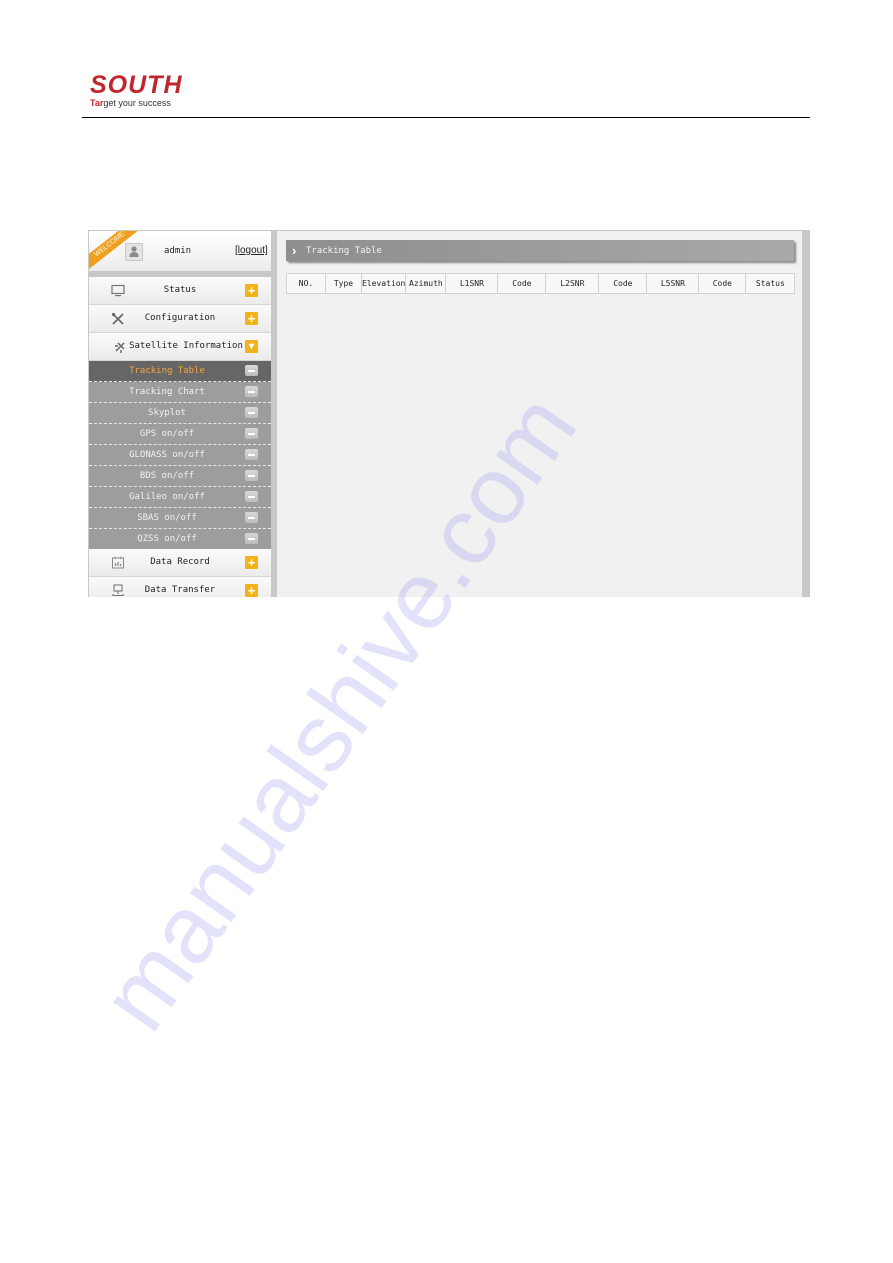  I want to click on user-box: WELCOME admin [logout], so click(180, 251).